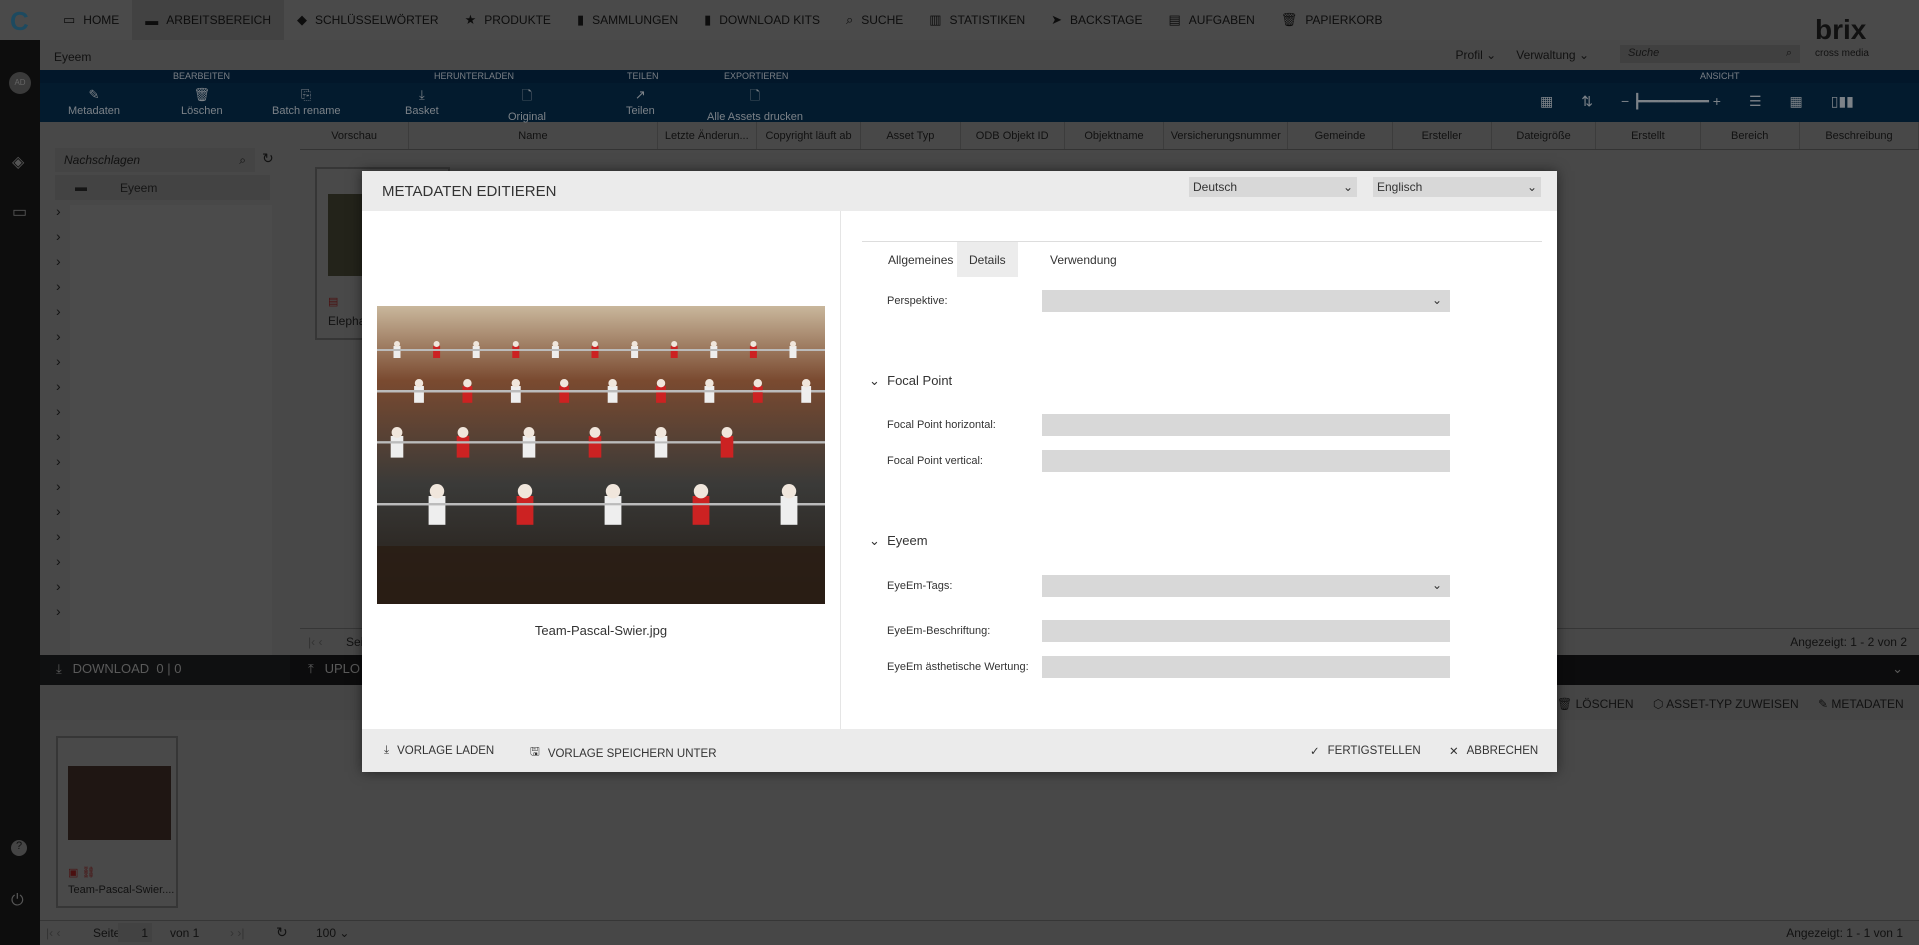 The width and height of the screenshot is (1919, 945). What do you see at coordinates (1750, 135) in the screenshot?
I see `column-header: Bereich` at bounding box center [1750, 135].